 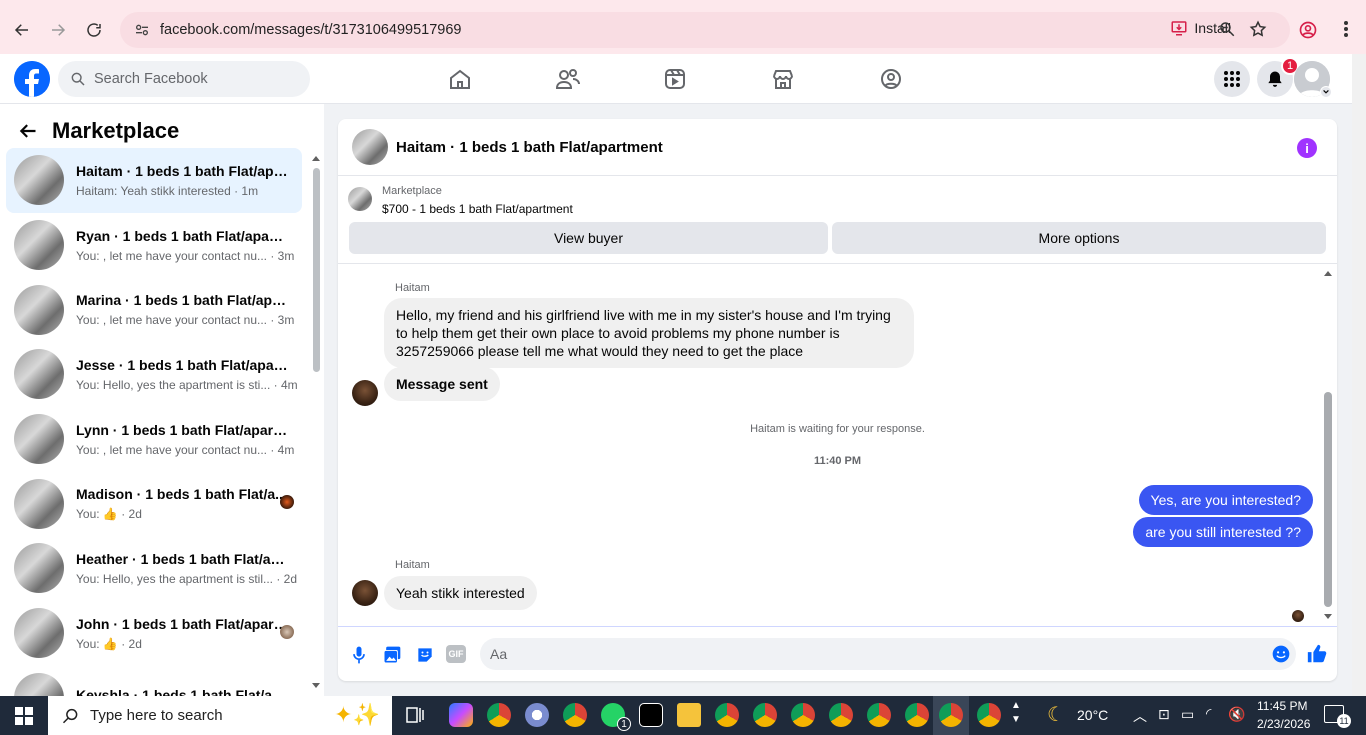 I want to click on weather-moon-icon: ☾, so click(x=1056, y=714).